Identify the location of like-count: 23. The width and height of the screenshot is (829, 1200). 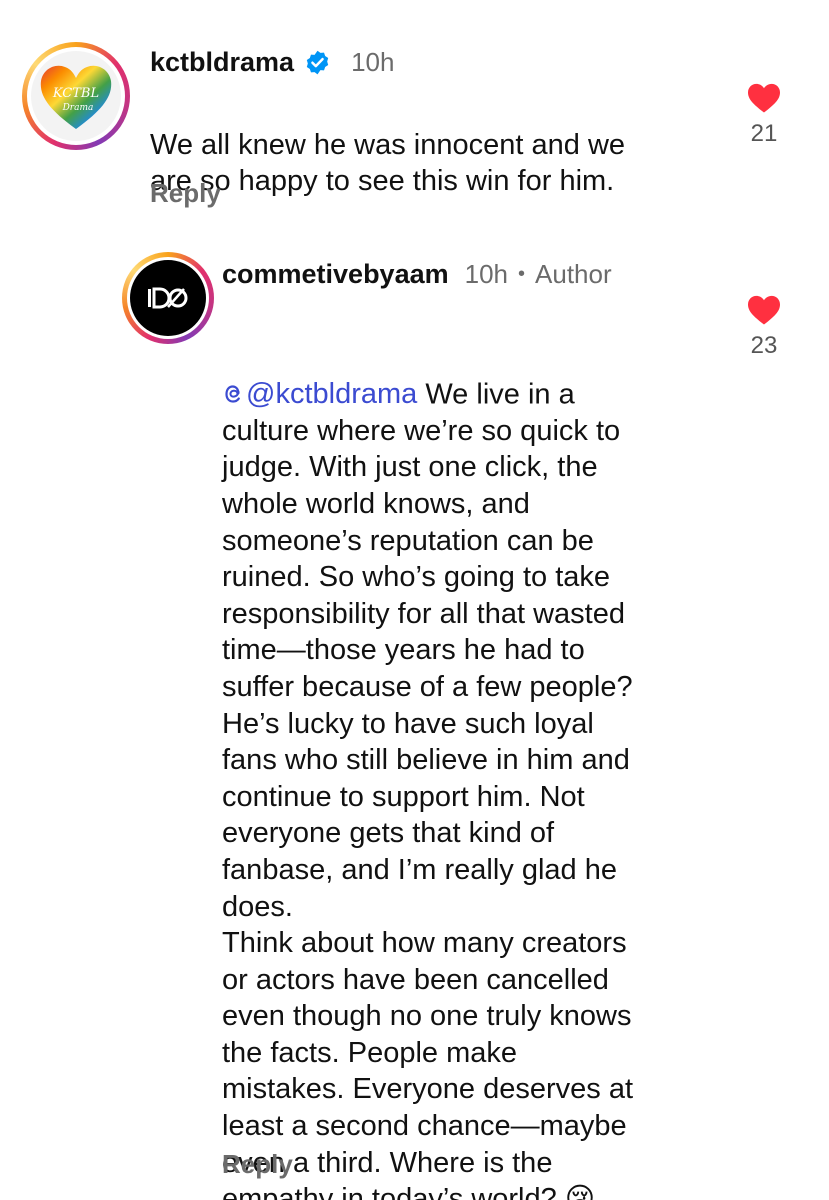
(764, 345).